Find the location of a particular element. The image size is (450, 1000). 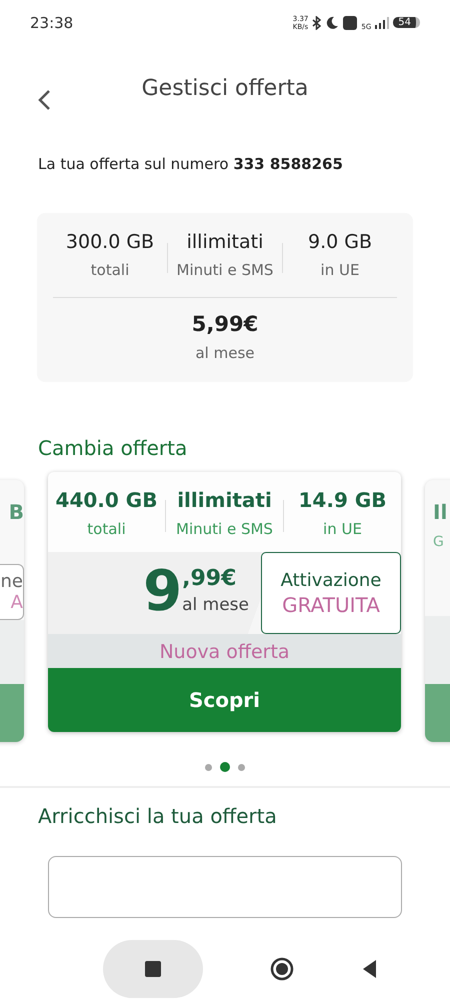

stat-value: 9.0 GB is located at coordinates (340, 242).